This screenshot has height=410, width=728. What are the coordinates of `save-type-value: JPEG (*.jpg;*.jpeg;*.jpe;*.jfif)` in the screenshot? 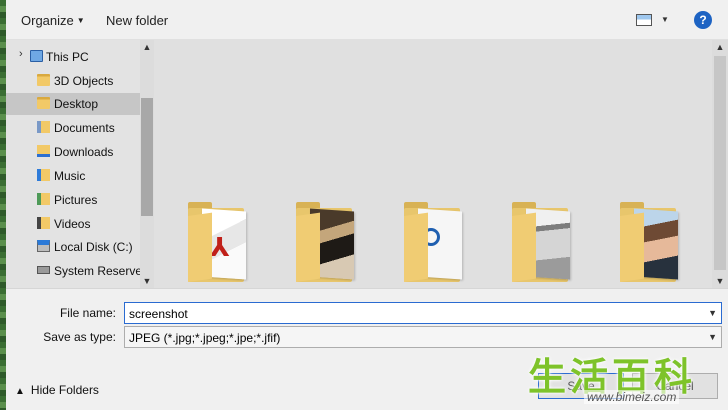 It's located at (205, 338).